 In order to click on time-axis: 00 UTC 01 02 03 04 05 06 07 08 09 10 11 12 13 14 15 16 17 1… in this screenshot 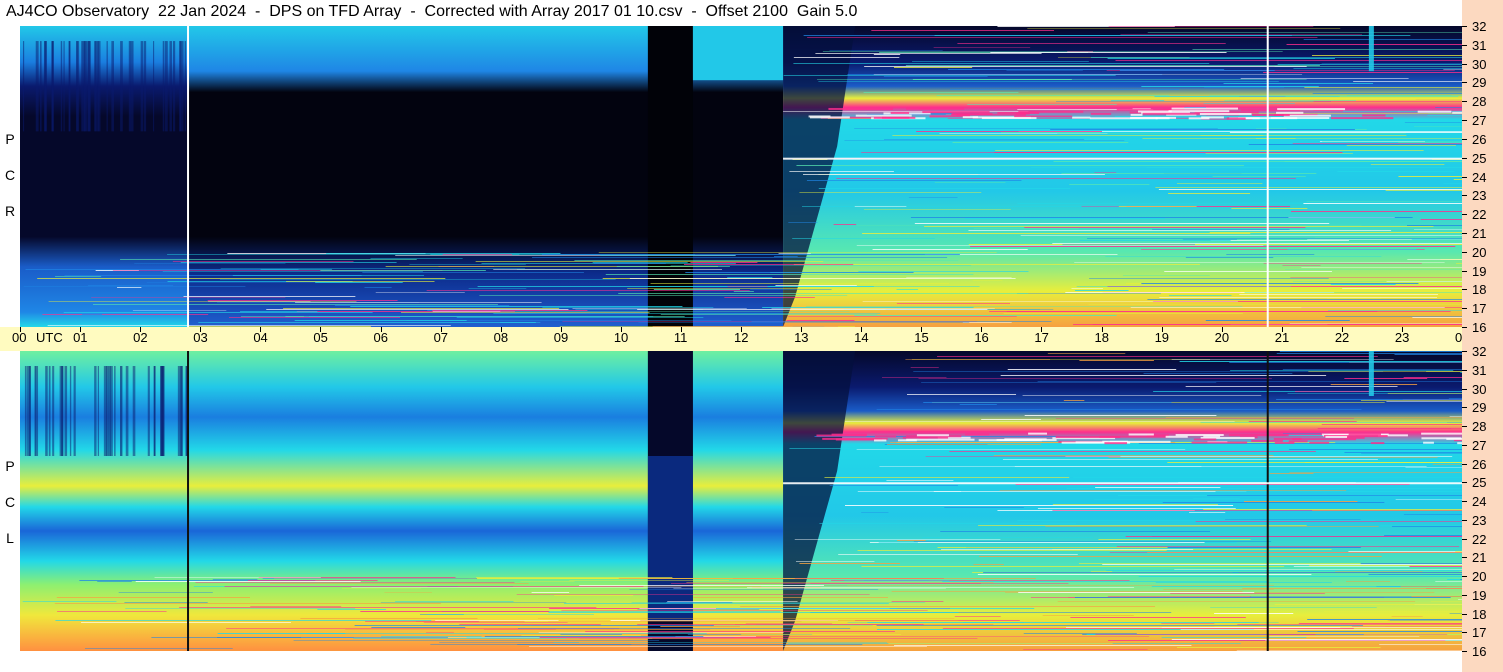, I will do `click(748, 339)`.